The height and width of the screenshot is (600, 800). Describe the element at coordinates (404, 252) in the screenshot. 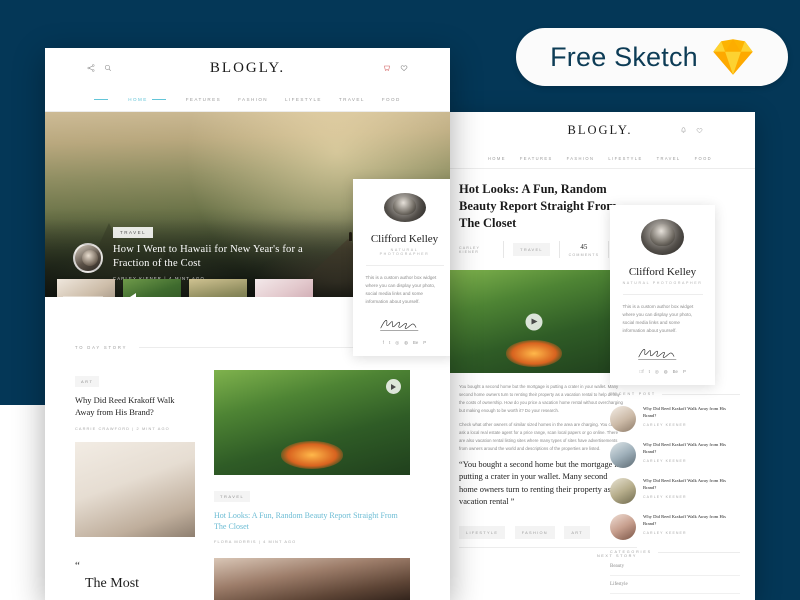

I see `author-role: Natural Photographer` at that location.